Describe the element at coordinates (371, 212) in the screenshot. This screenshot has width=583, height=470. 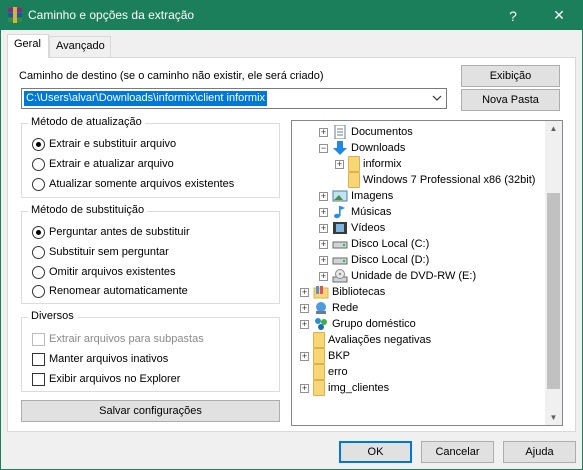
I see `tree-item-label: Músicas` at that location.